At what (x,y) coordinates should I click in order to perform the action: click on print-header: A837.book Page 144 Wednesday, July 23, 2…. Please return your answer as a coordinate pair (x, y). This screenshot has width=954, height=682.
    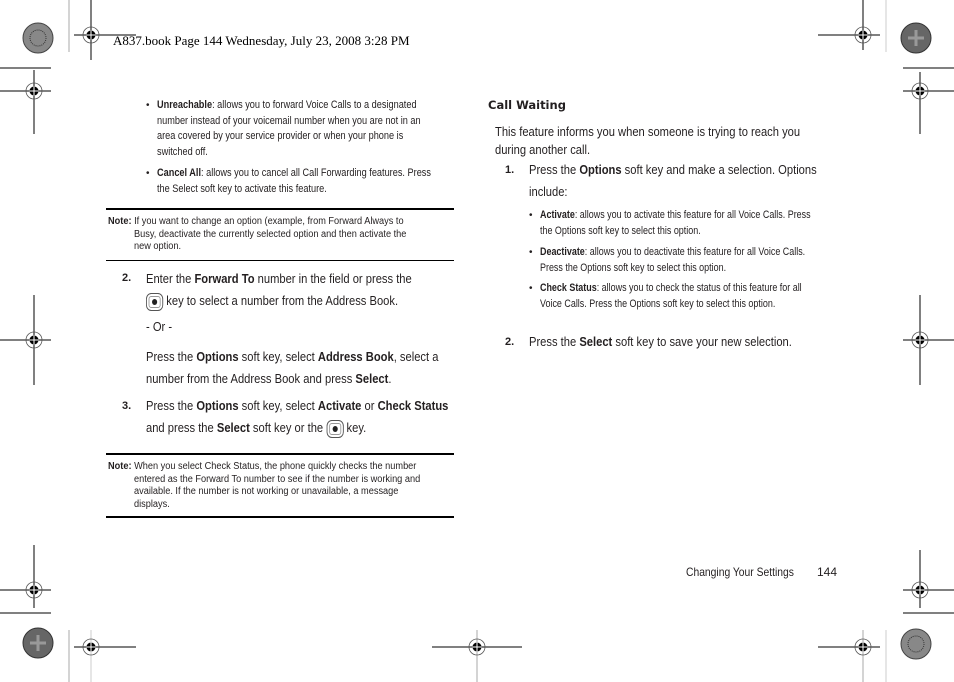
    Looking at the image, I should click on (261, 40).